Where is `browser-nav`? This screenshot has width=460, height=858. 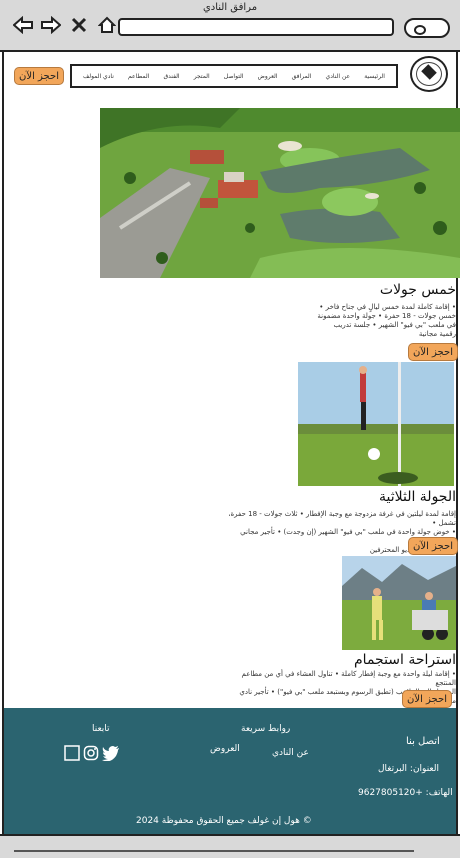 browser-nav is located at coordinates (65, 25).